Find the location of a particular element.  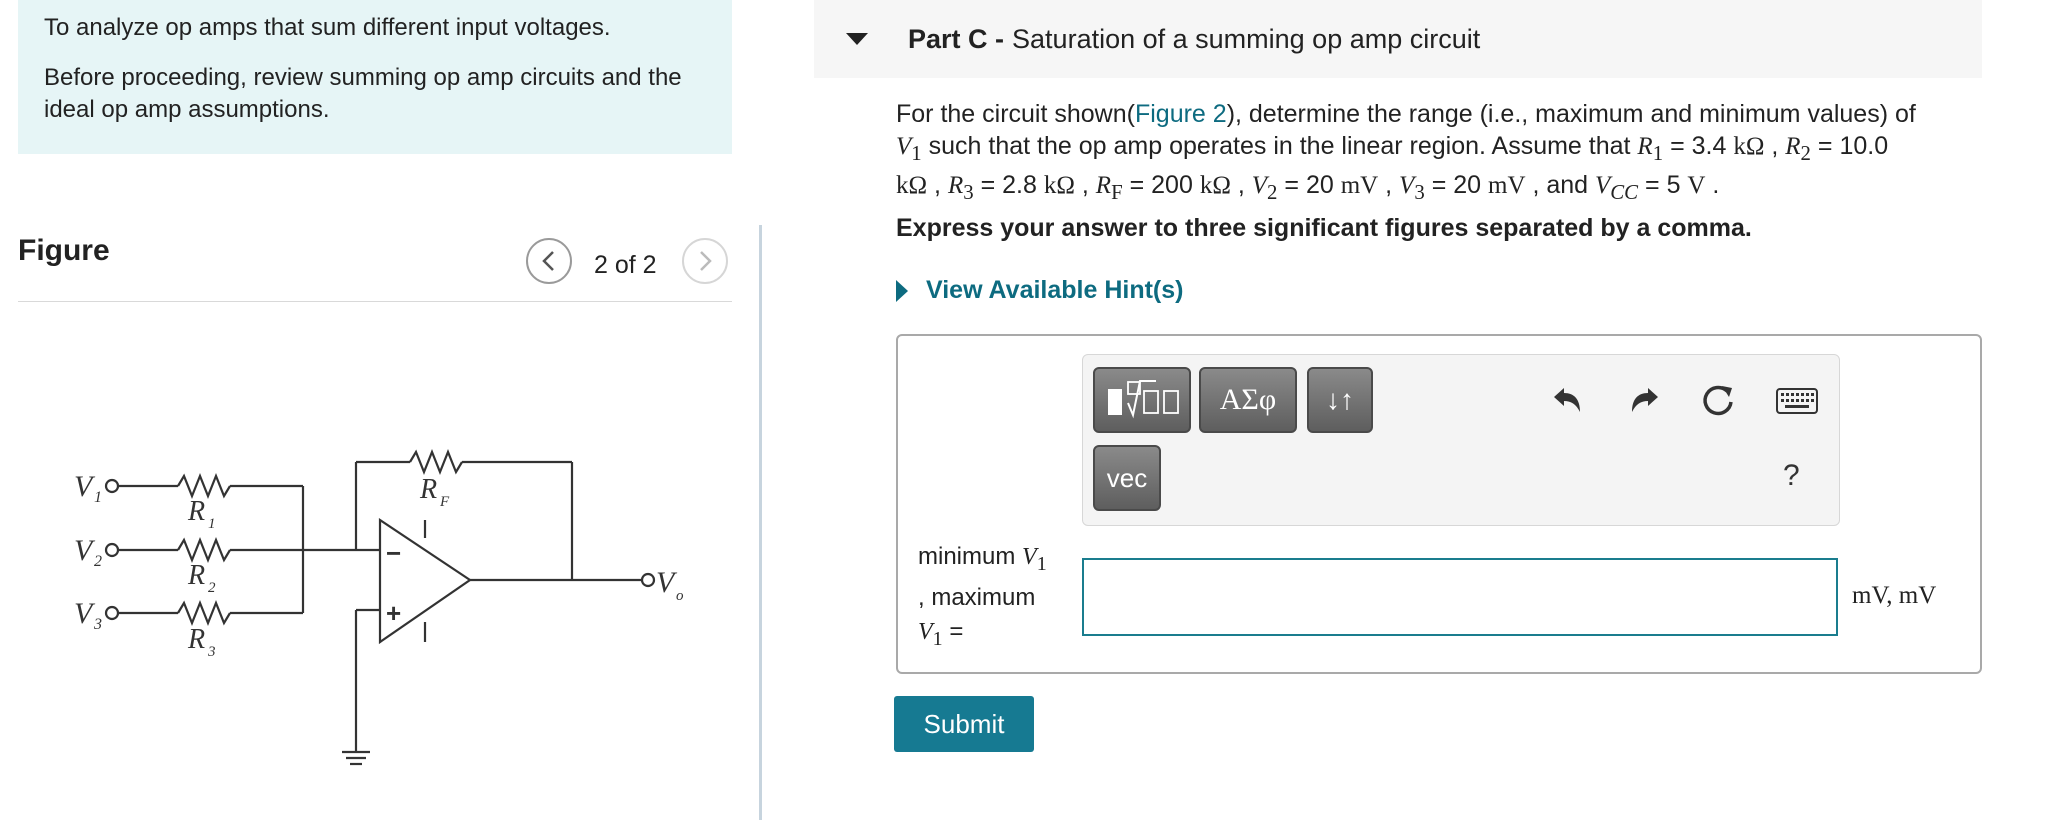

label-r3-sub: 3 is located at coordinates (211, 652).